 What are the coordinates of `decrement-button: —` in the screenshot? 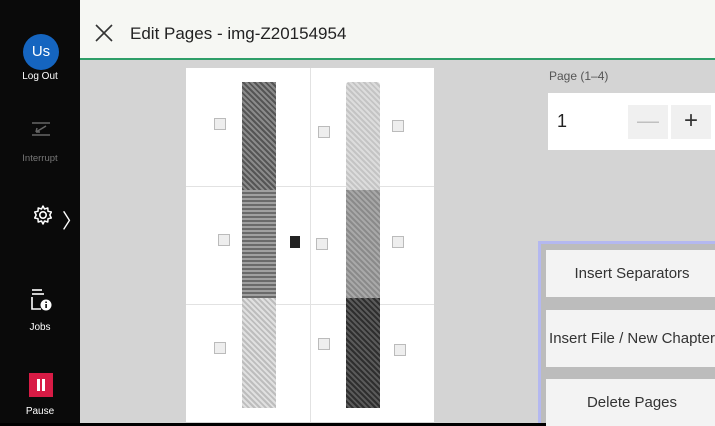 It's located at (648, 122).